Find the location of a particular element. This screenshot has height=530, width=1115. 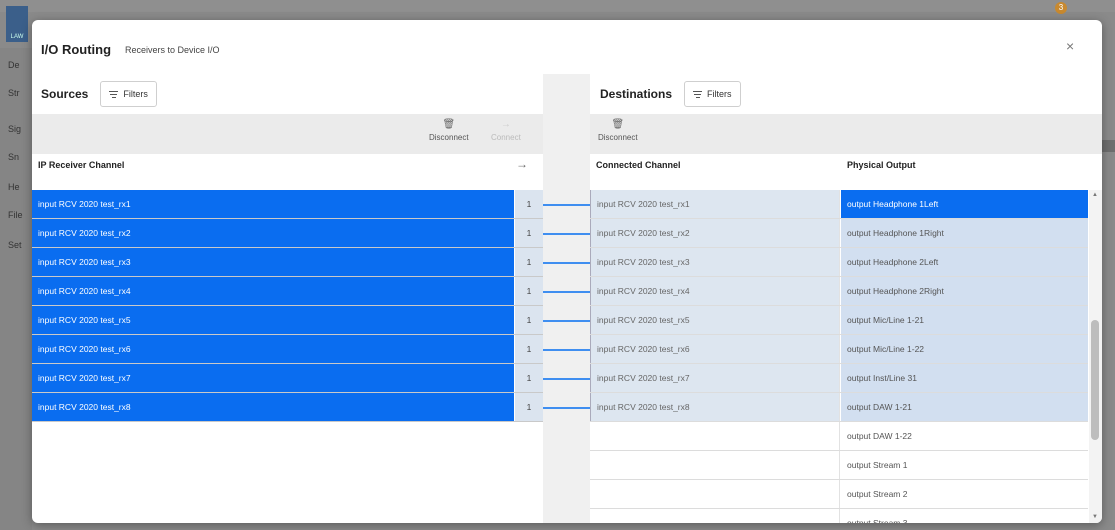

sources-filters-button: Filters is located at coordinates (128, 94).